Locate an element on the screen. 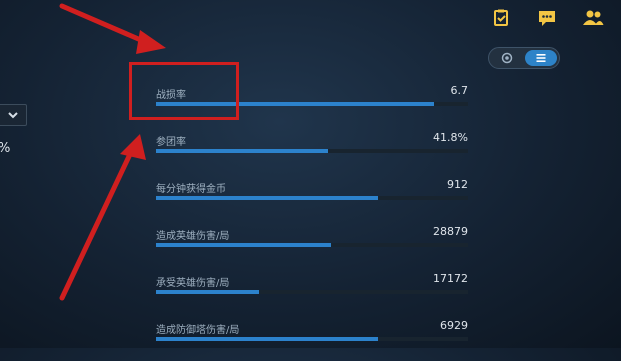 Image resolution: width=621 pixels, height=361 pixels. arrow-bottom-head is located at coordinates (133, 147).